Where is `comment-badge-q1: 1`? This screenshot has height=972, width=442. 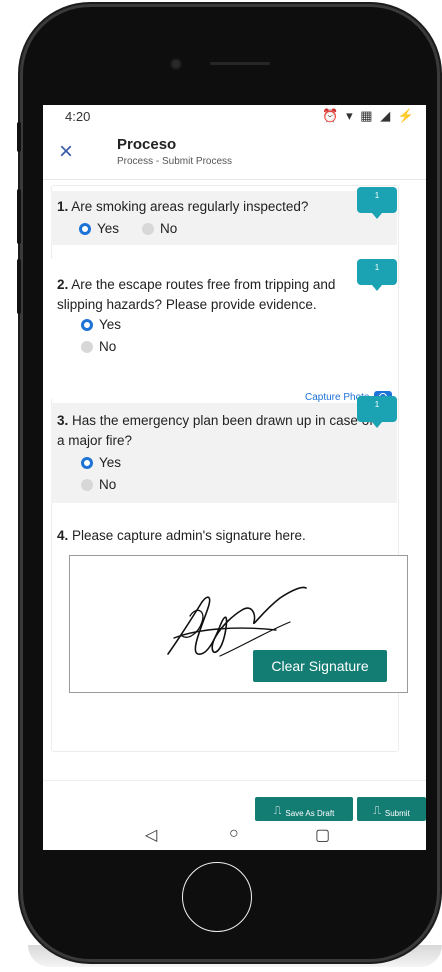
comment-badge-q1: 1 is located at coordinates (377, 203).